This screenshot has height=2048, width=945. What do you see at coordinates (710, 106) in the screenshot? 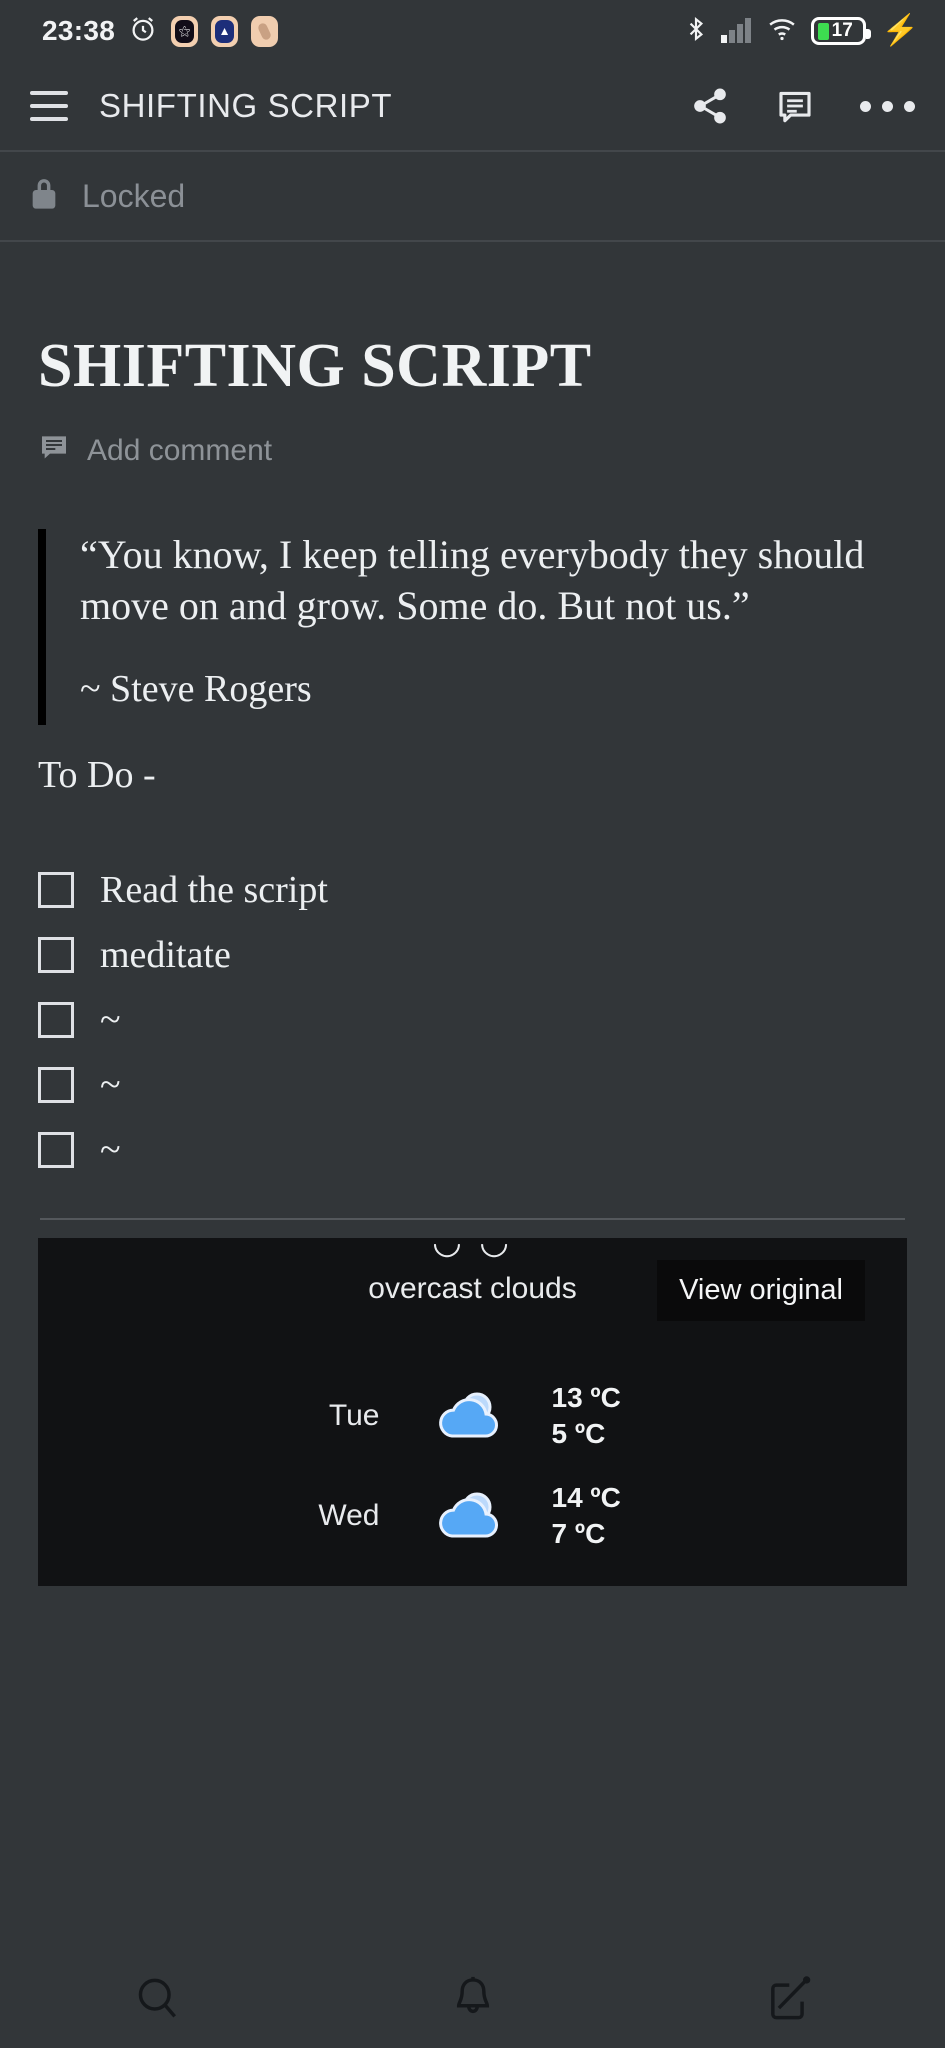
I see `share-icon` at bounding box center [710, 106].